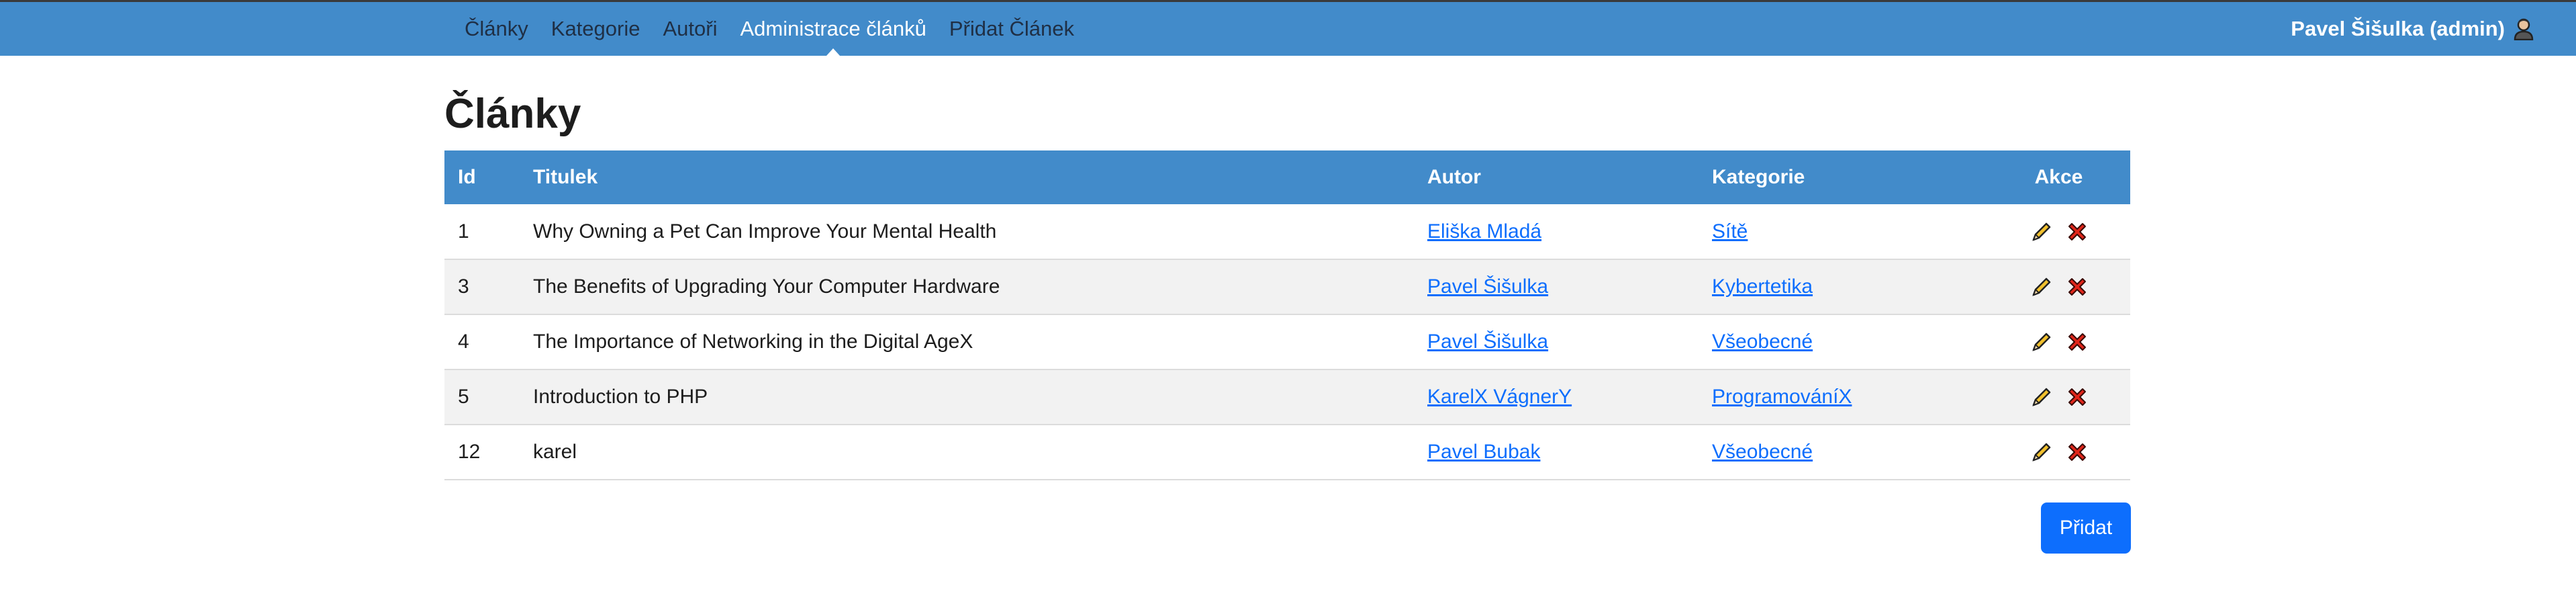  I want to click on author-link: Pavel Bubak, so click(1484, 452).